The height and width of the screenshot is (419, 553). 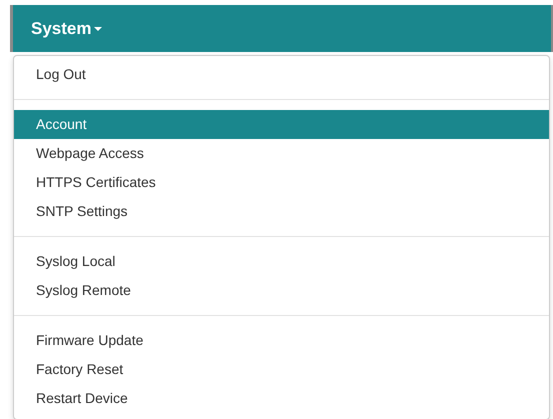 I want to click on menu-item: Account, so click(x=281, y=124).